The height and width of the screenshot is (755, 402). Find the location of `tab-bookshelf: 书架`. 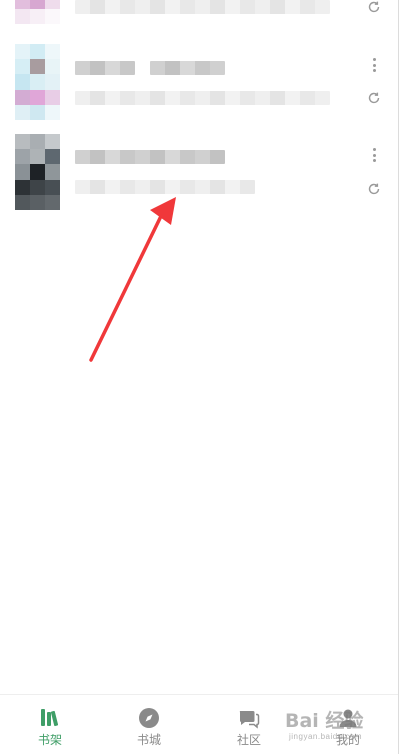

tab-bookshelf: 书架 is located at coordinates (50, 725).